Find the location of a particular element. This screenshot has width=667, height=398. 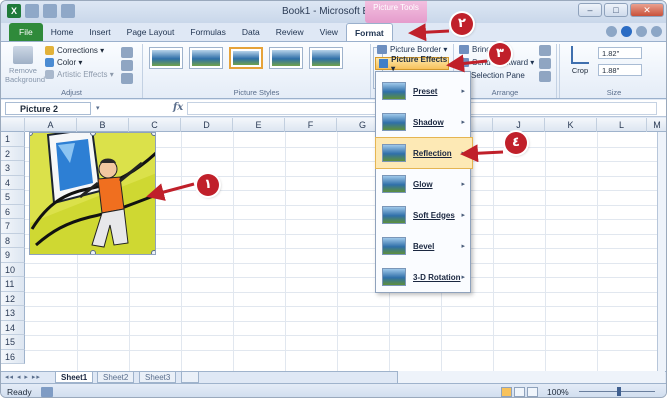

sheet-tab-sheet1: Sheet1 is located at coordinates (74, 377).